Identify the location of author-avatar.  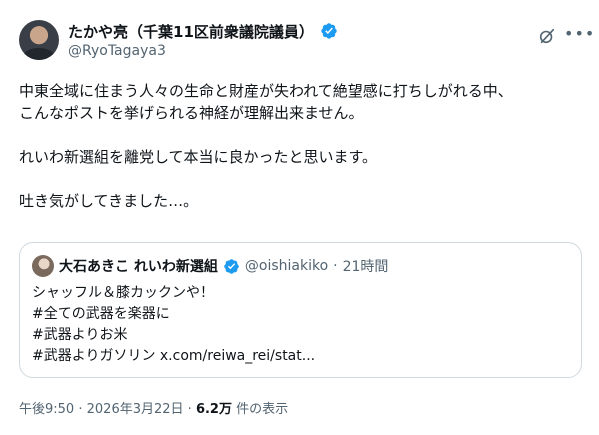
(39, 40).